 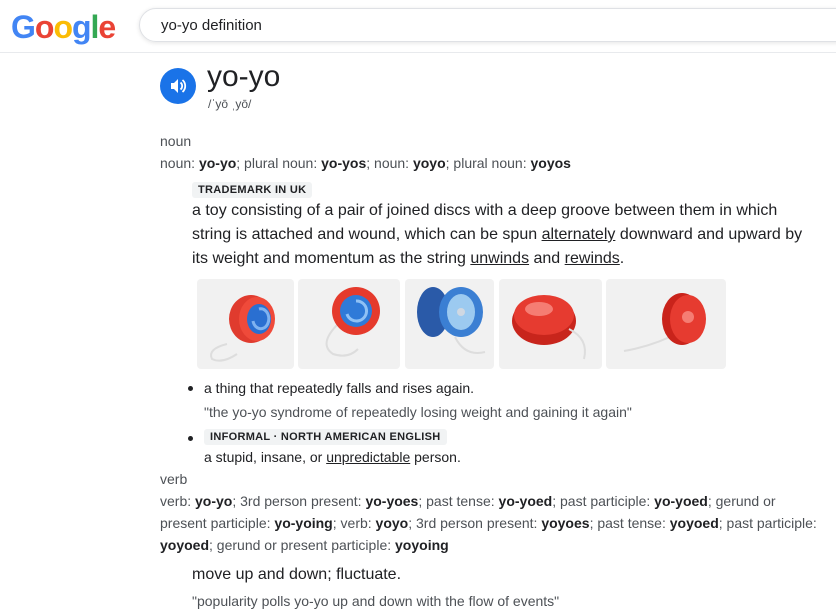 What do you see at coordinates (81, 27) in the screenshot?
I see `logo-letter: g` at bounding box center [81, 27].